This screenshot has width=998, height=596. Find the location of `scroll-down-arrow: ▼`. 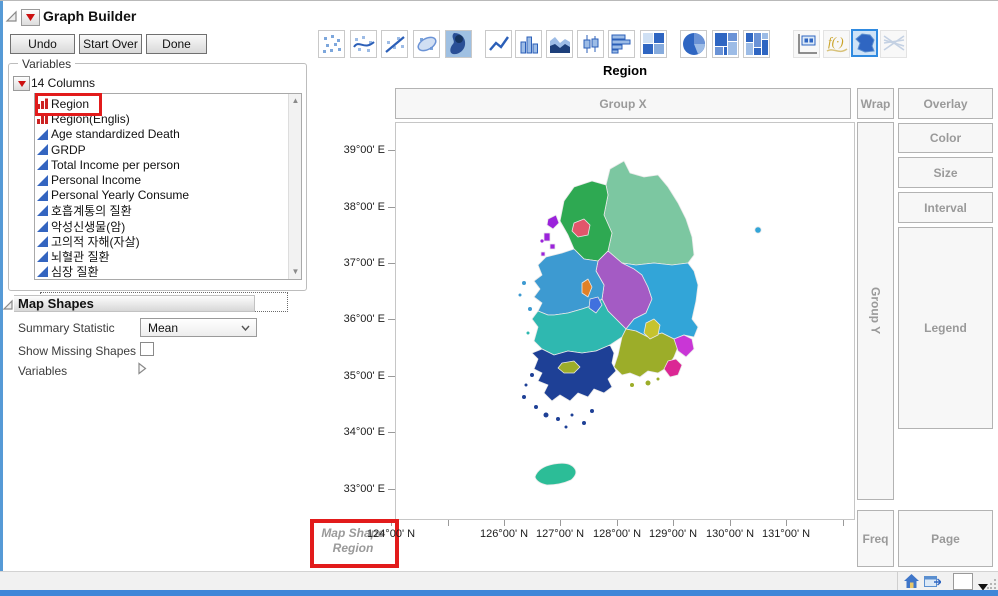

scroll-down-arrow: ▼ is located at coordinates (295, 272).